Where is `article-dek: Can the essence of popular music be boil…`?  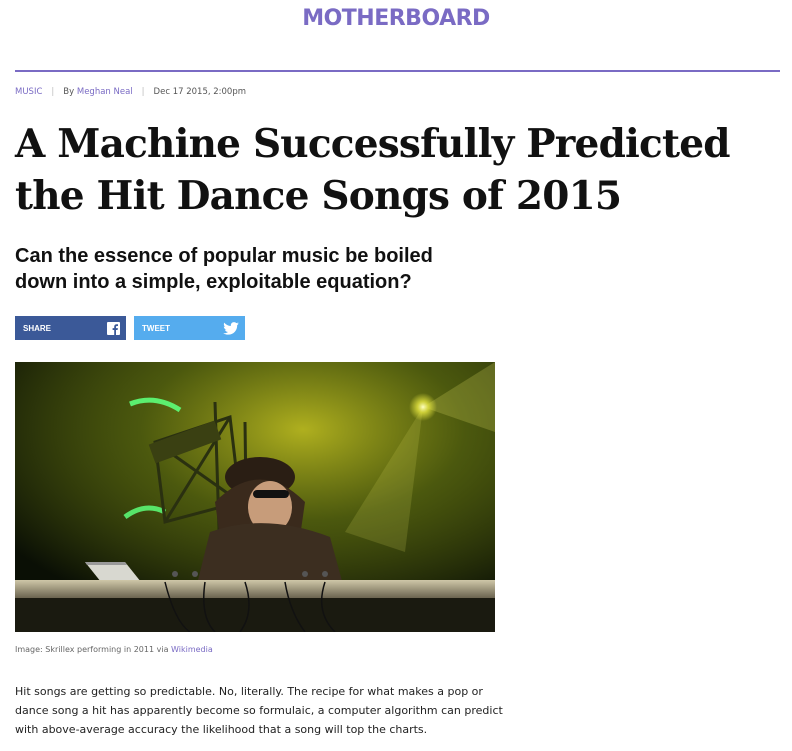
article-dek: Can the essence of popular music be boil… is located at coordinates (255, 269).